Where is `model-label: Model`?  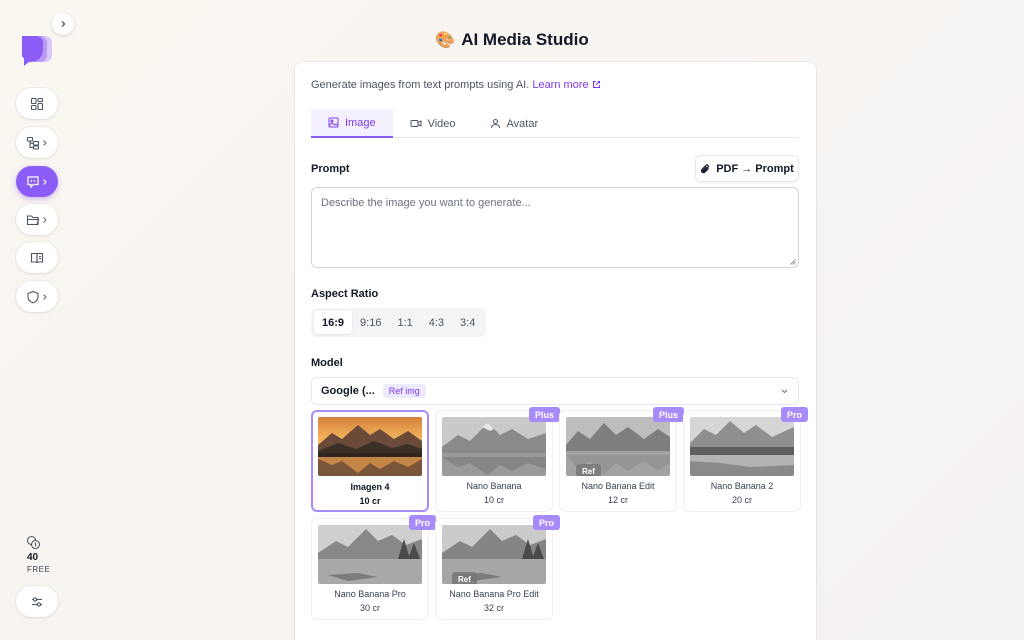 model-label: Model is located at coordinates (327, 363).